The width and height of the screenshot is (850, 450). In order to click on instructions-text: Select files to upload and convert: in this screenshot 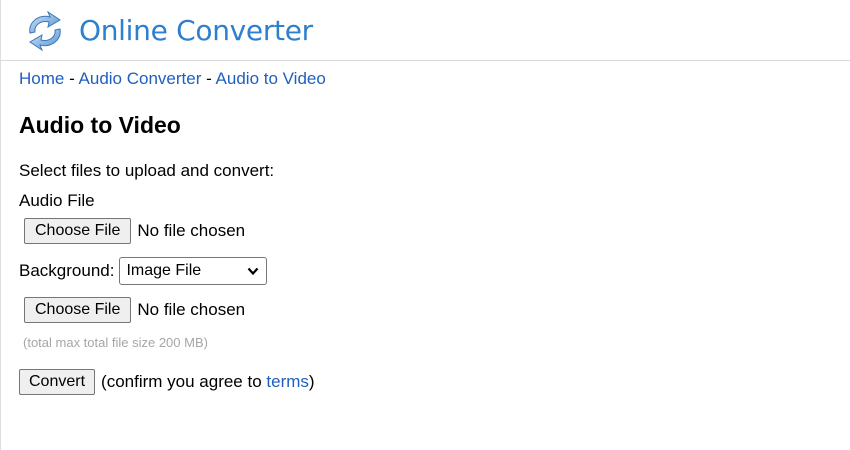, I will do `click(147, 170)`.